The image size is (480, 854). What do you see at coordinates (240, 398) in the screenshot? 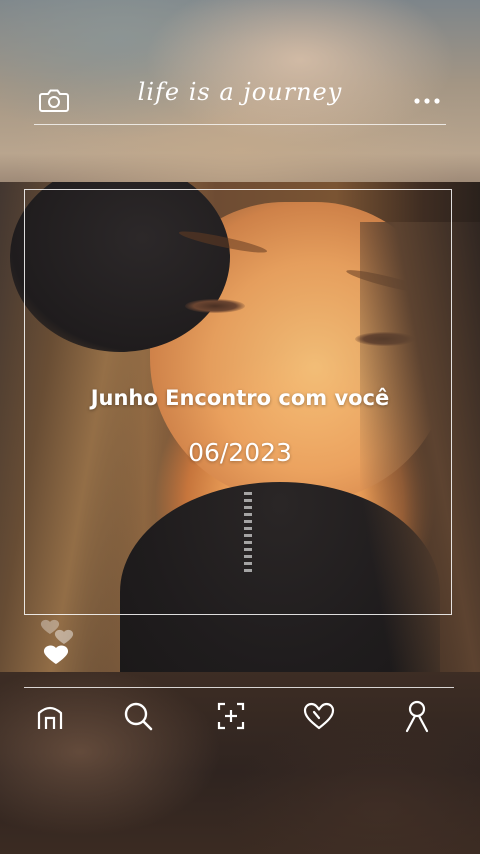
I see `post-title: Junho Encontro com você` at bounding box center [240, 398].